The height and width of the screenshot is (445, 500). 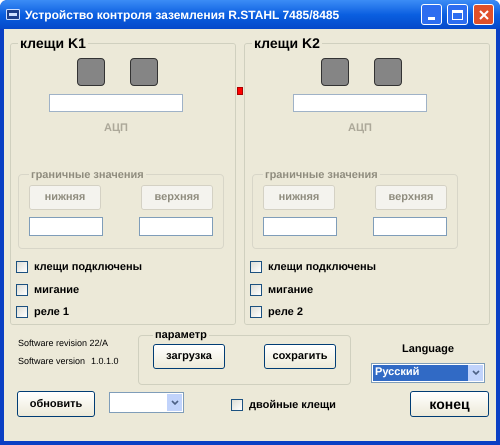 What do you see at coordinates (240, 91) in the screenshot?
I see `indicator-light` at bounding box center [240, 91].